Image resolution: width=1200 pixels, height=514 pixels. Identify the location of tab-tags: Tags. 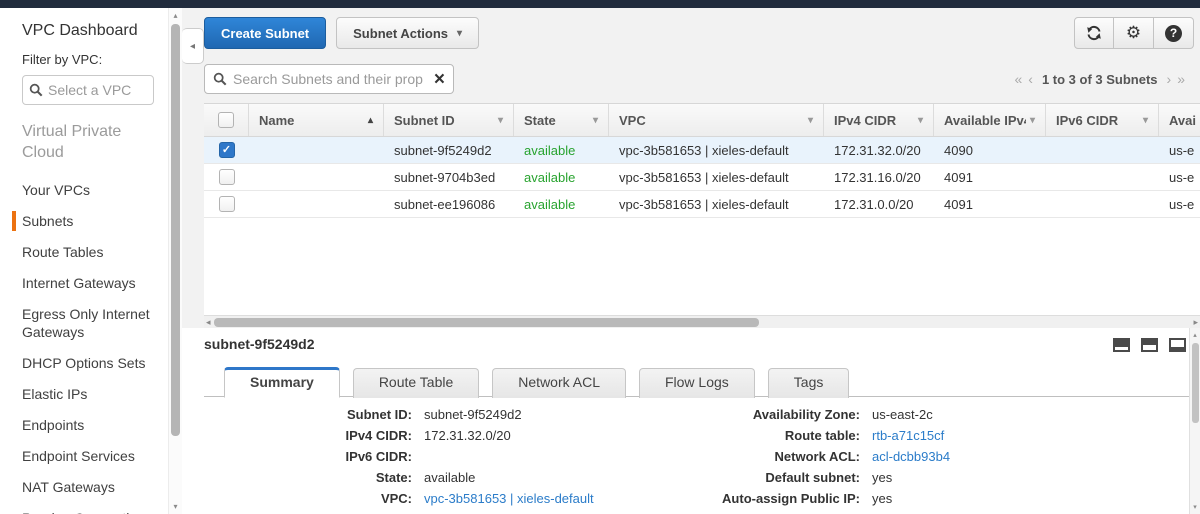
(808, 383).